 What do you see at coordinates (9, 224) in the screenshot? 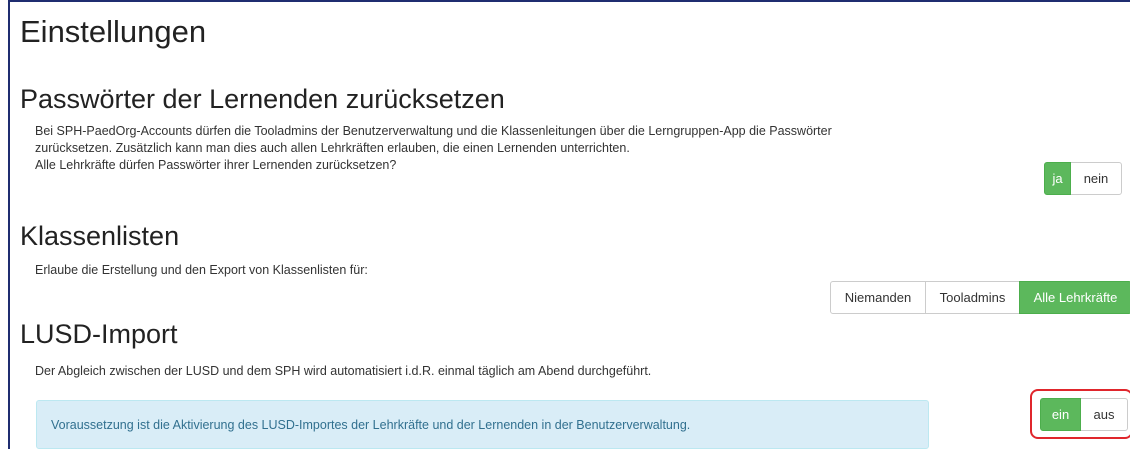
I see `frame-left-border` at bounding box center [9, 224].